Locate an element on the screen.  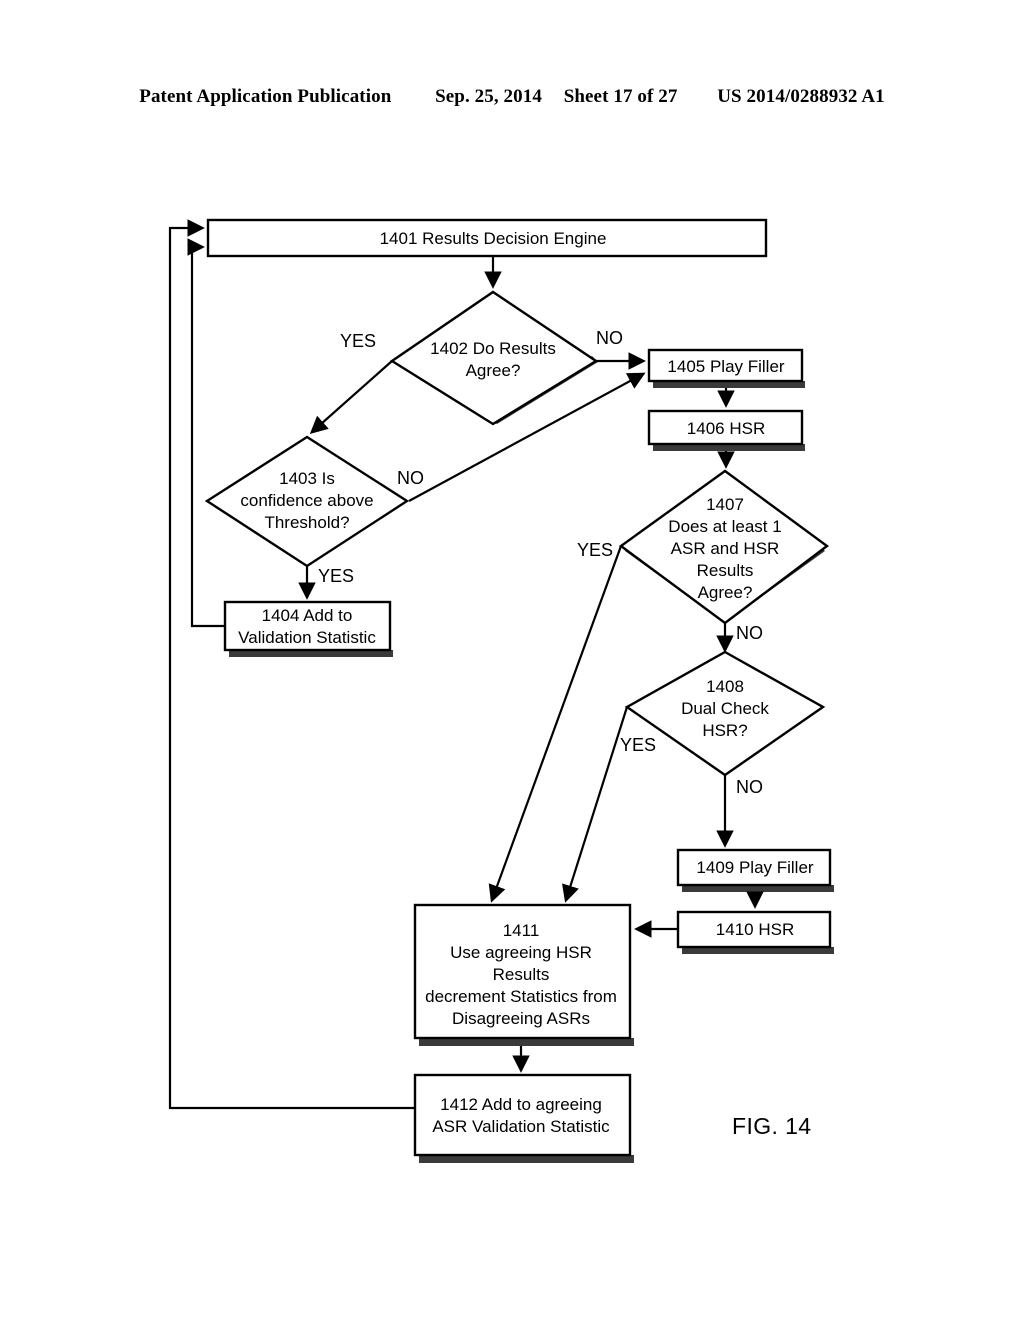
node-1411-label-line3: Results is located at coordinates (521, 974).